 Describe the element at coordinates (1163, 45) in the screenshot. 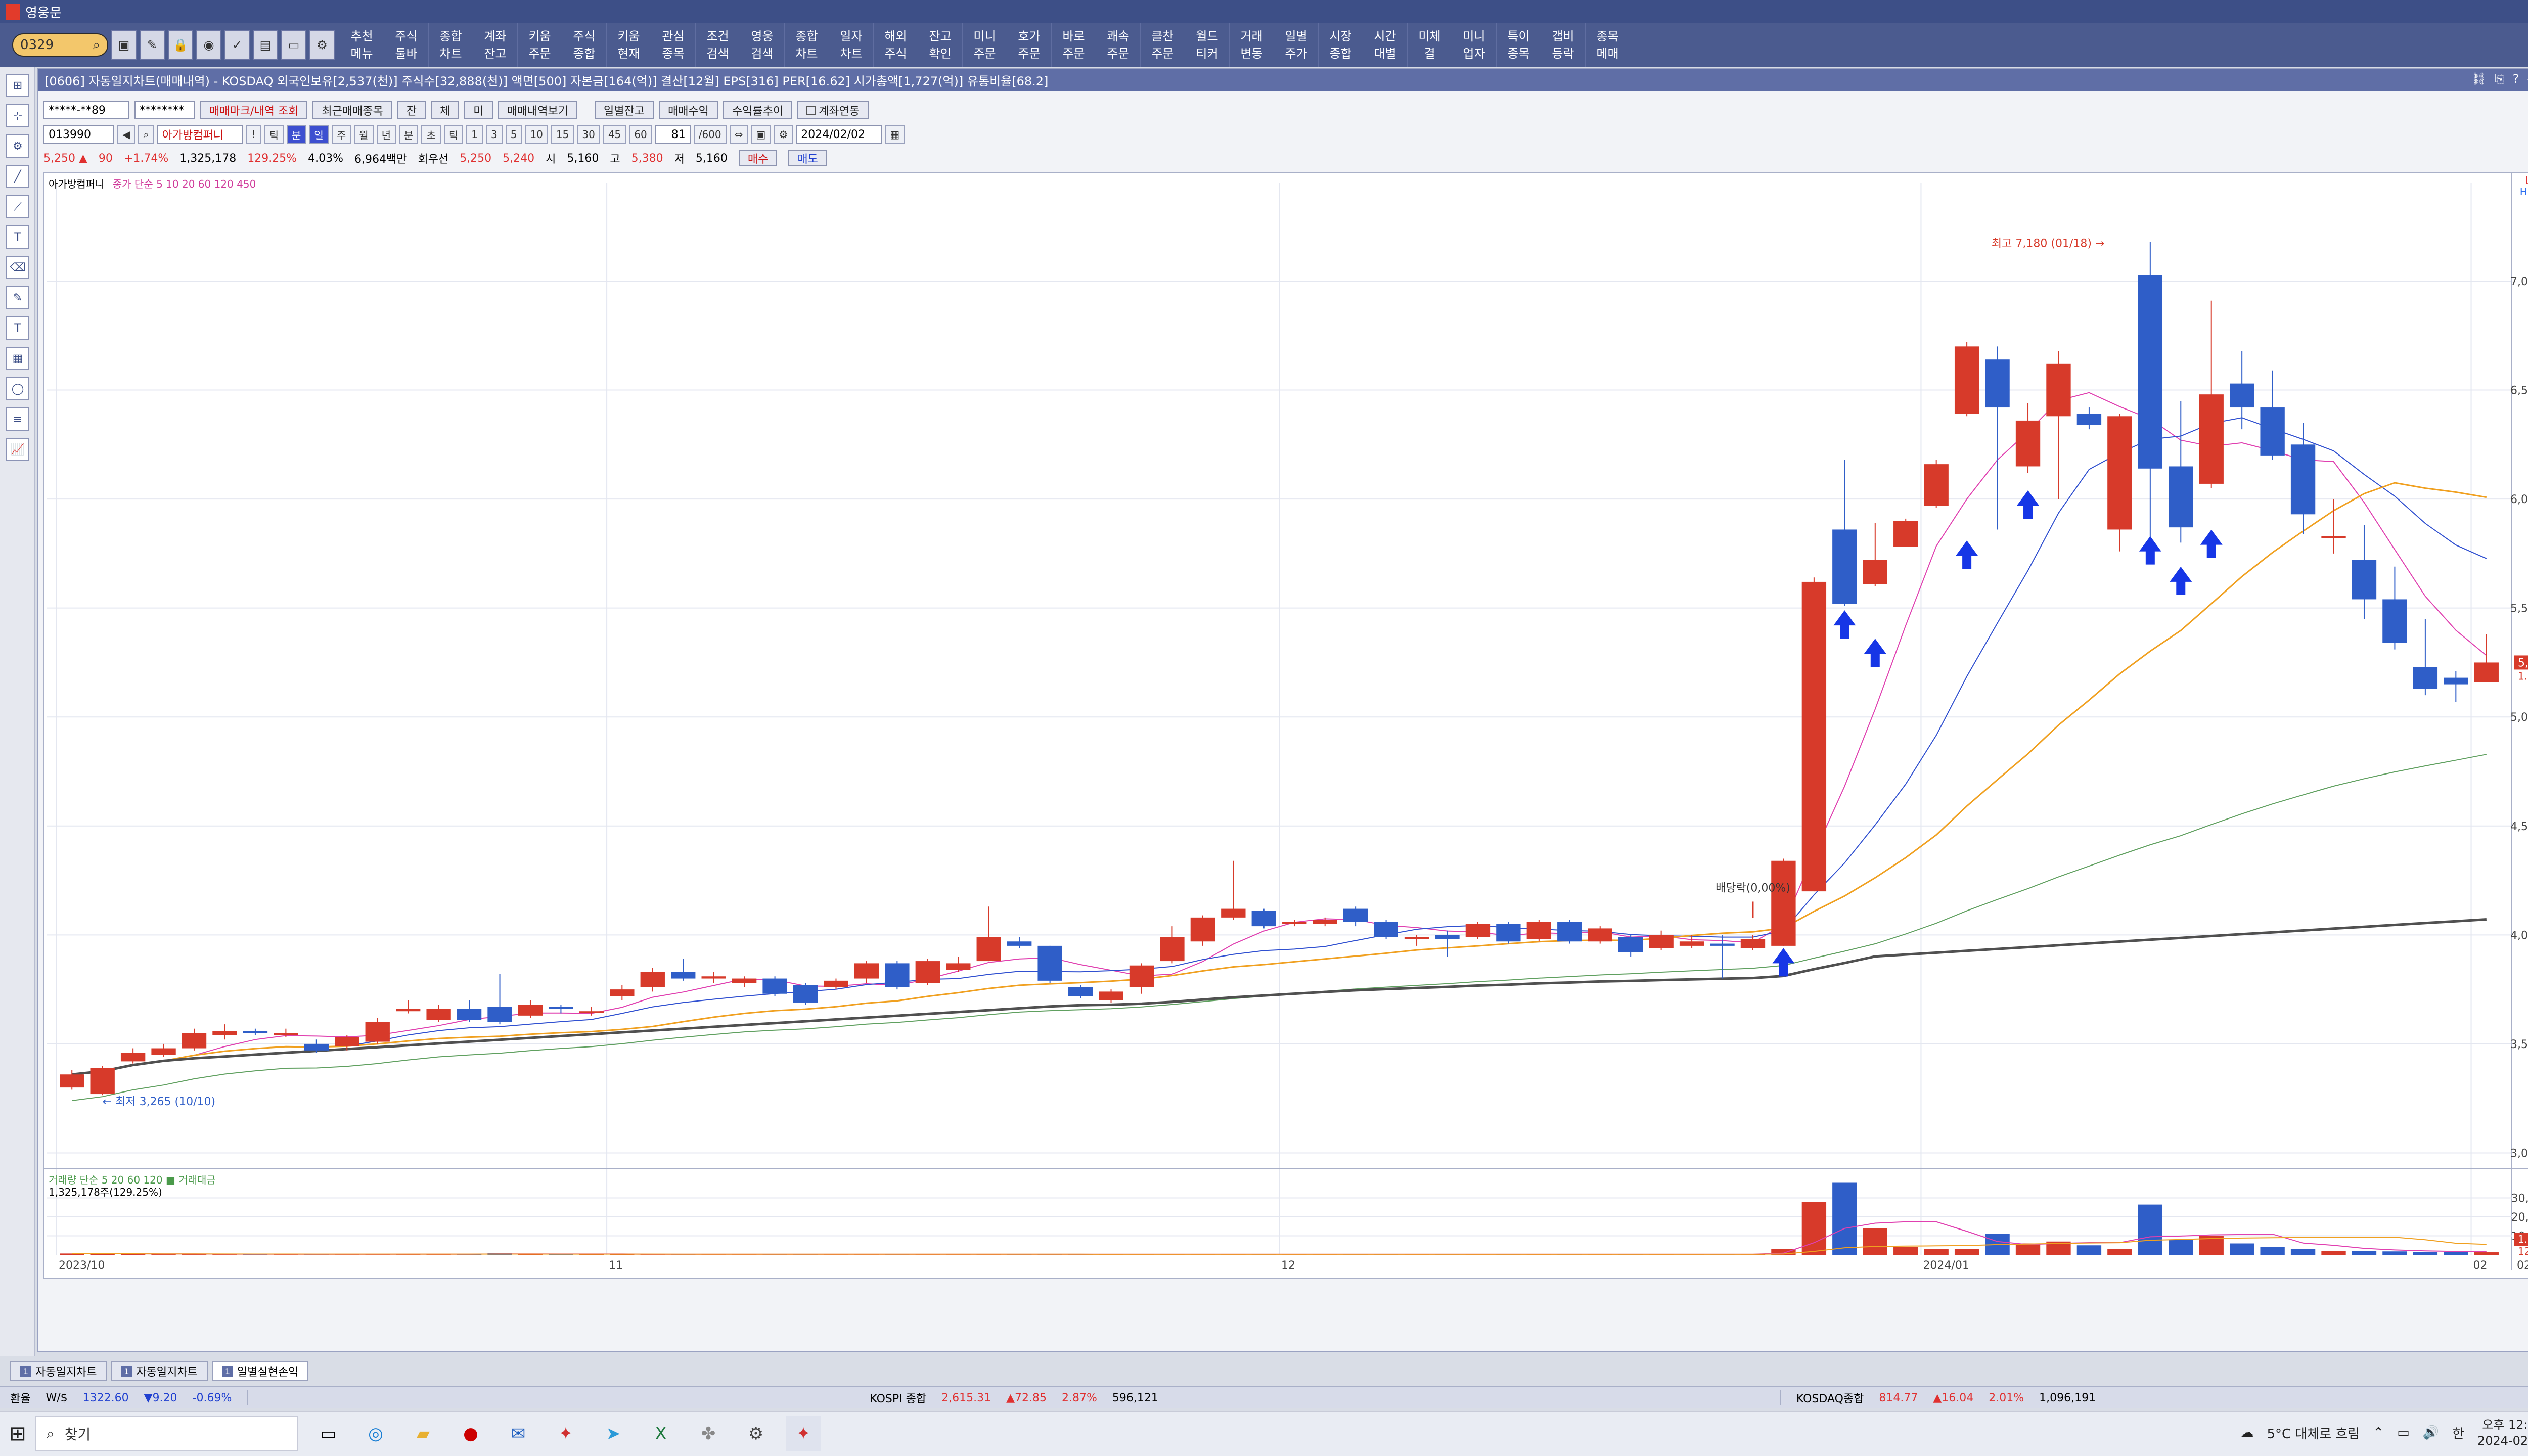

I see `menu-item-18: 클찬 주문` at that location.